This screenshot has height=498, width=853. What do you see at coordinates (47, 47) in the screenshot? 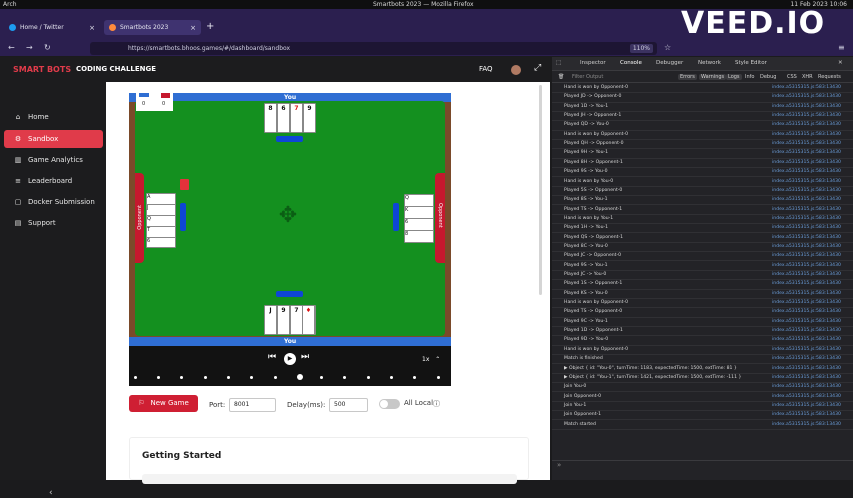
I see `reload-icon: ↻` at bounding box center [47, 47].